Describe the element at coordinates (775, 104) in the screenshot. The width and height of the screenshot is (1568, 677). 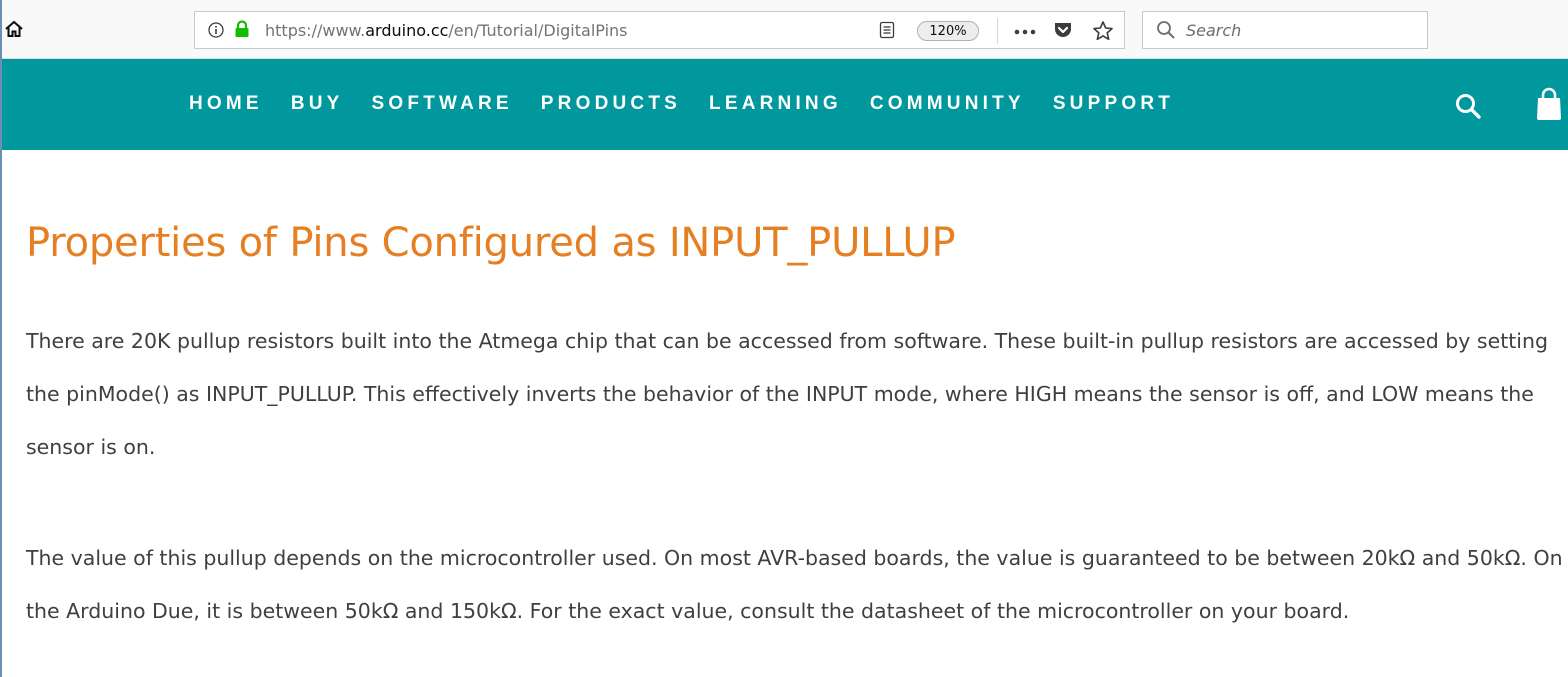
I see `nav-item-learning: LEARNING` at that location.